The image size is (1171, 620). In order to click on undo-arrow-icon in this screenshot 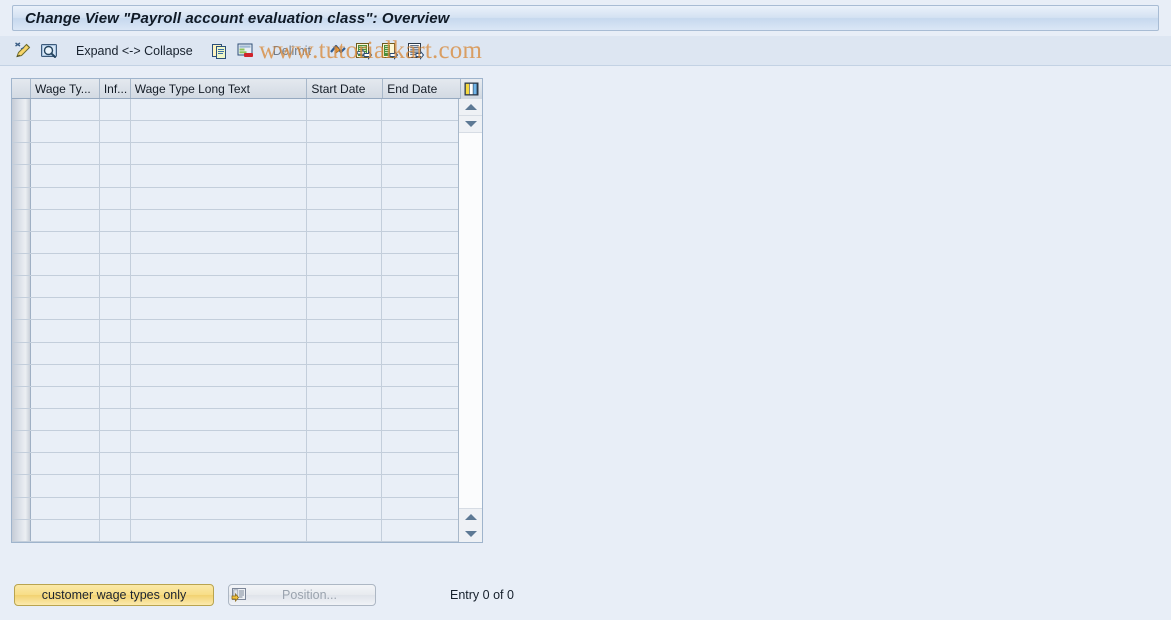, I will do `click(338, 51)`.